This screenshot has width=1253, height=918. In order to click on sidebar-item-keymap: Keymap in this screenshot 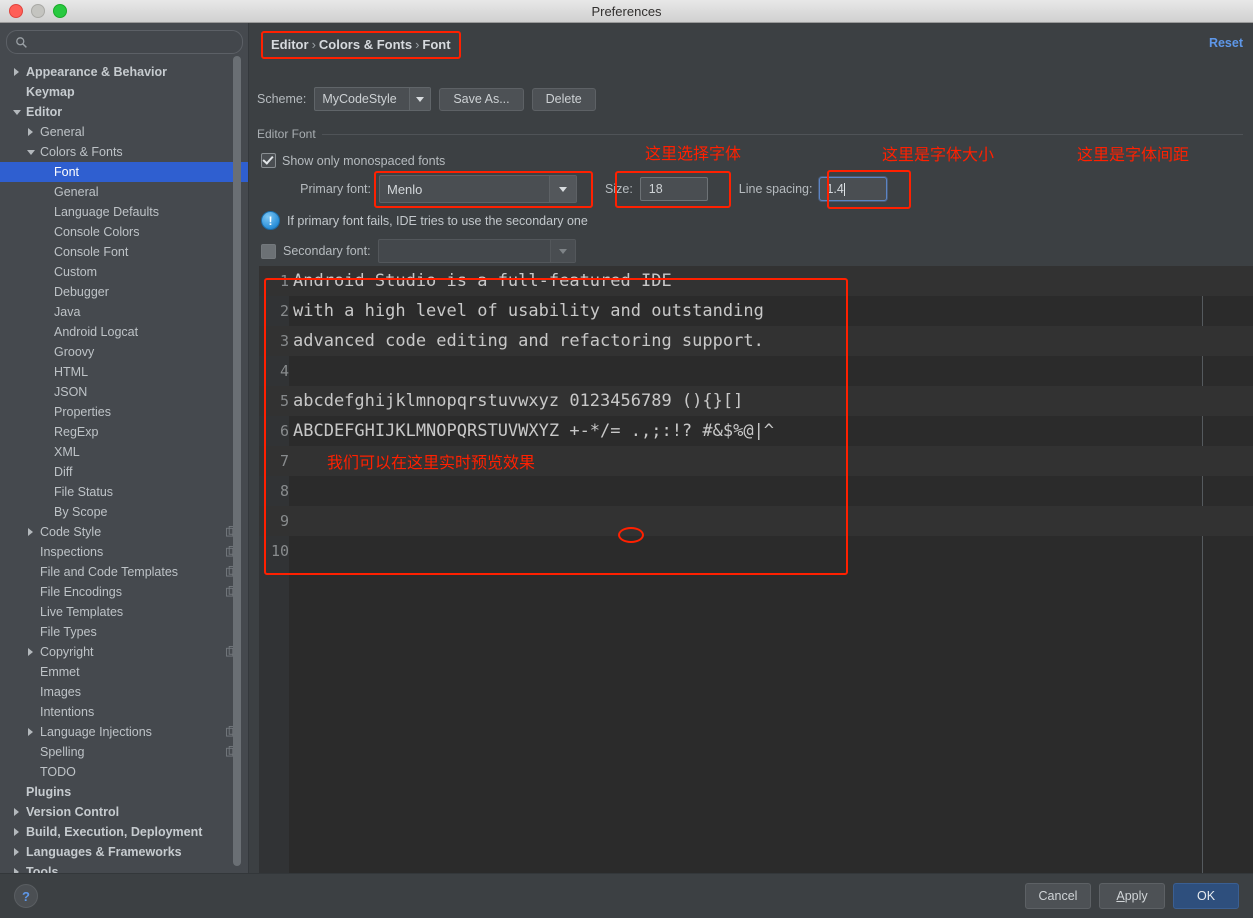, I will do `click(124, 92)`.